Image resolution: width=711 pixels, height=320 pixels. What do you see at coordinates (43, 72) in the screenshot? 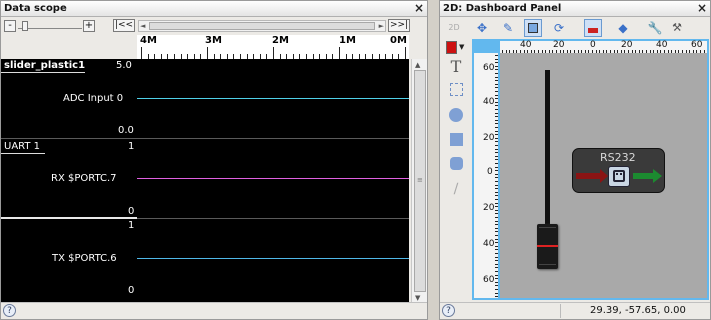
I see `group-underline` at bounding box center [43, 72].